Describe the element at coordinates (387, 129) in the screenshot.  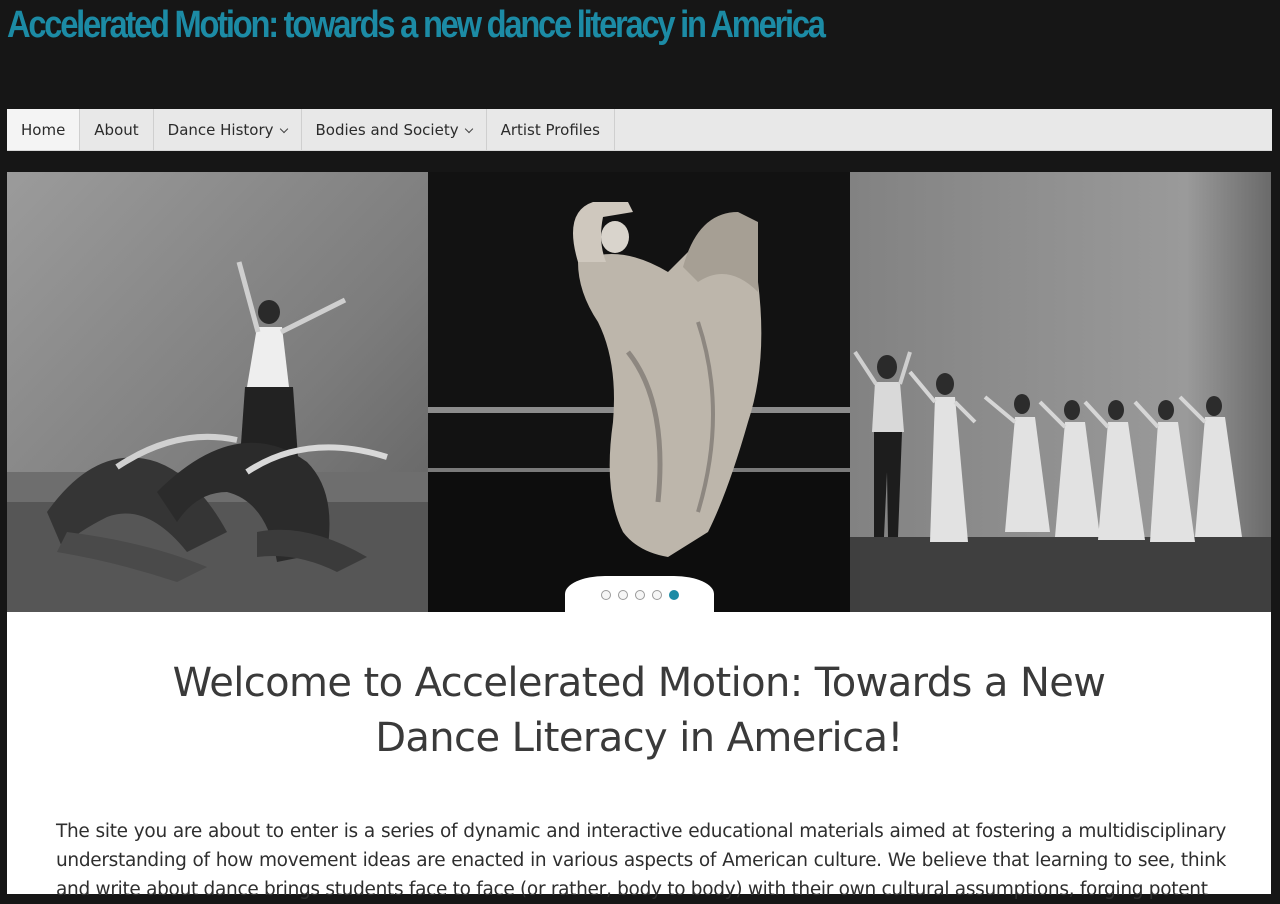
I see `nav-item-label: Bodies and Society` at that location.